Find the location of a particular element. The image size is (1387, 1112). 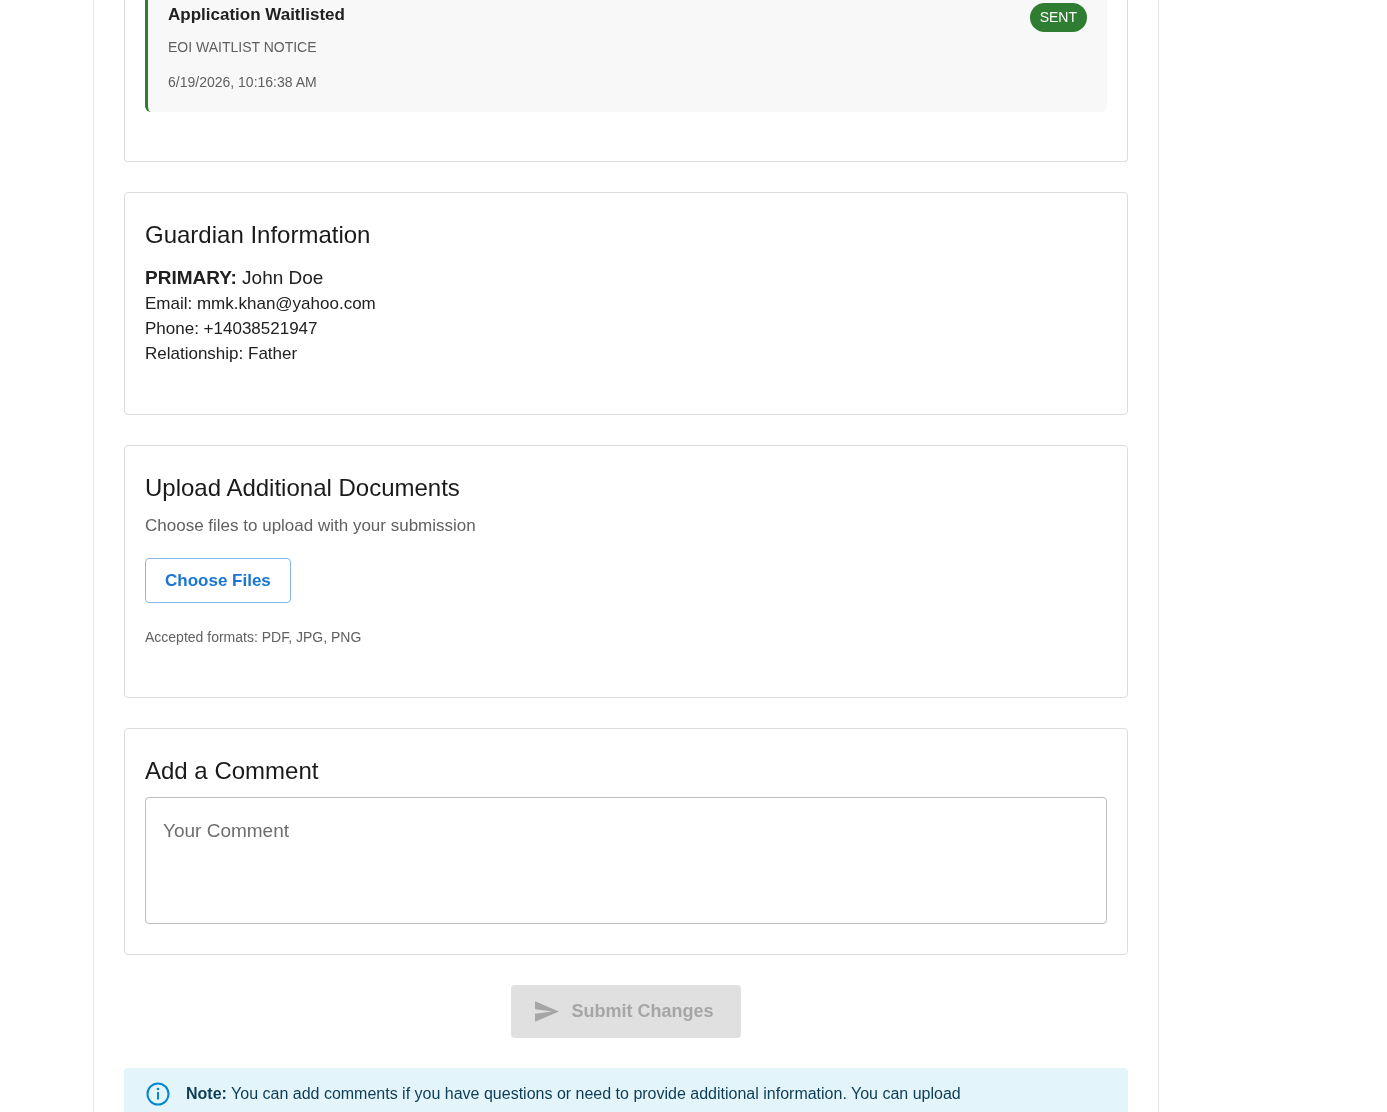

guardian-detail: Phone: +14038521947 is located at coordinates (232, 329).